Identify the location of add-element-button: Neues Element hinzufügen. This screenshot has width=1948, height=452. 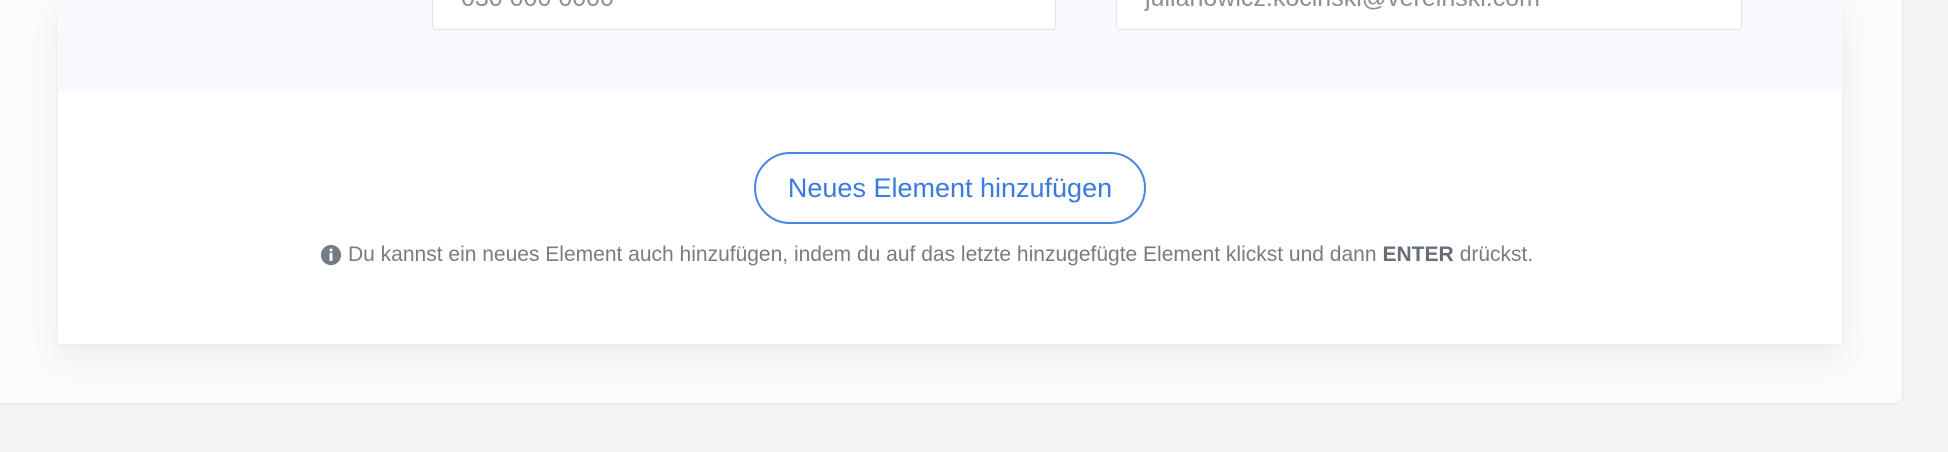
(950, 188).